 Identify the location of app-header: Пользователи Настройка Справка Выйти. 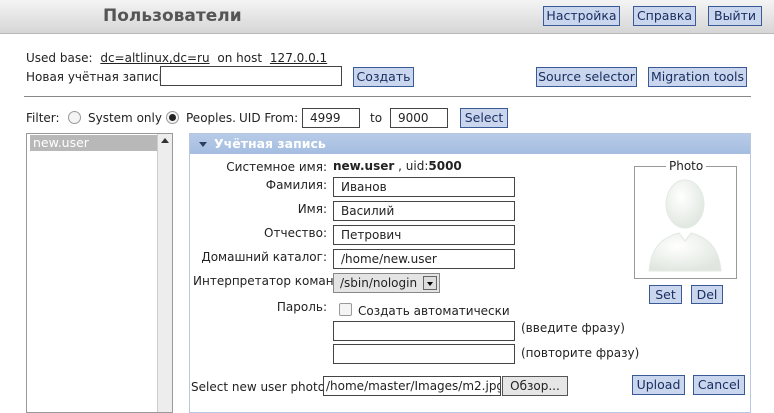
(387, 17).